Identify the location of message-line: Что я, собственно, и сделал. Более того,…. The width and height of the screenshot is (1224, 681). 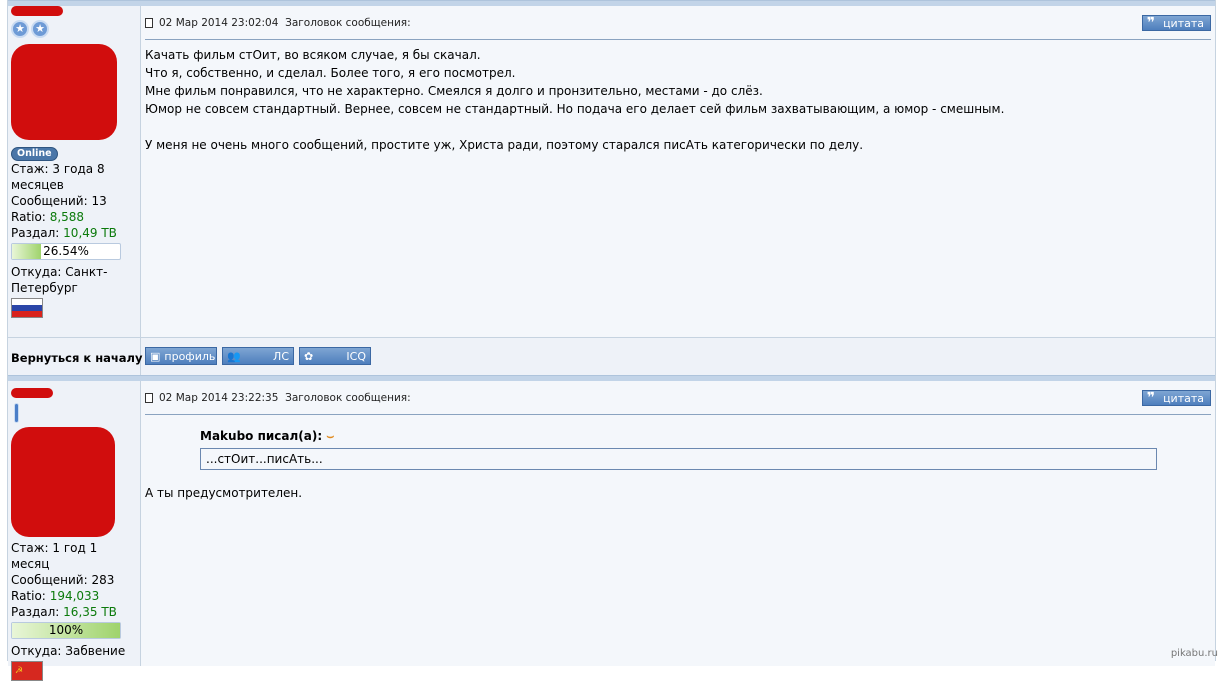
(330, 73).